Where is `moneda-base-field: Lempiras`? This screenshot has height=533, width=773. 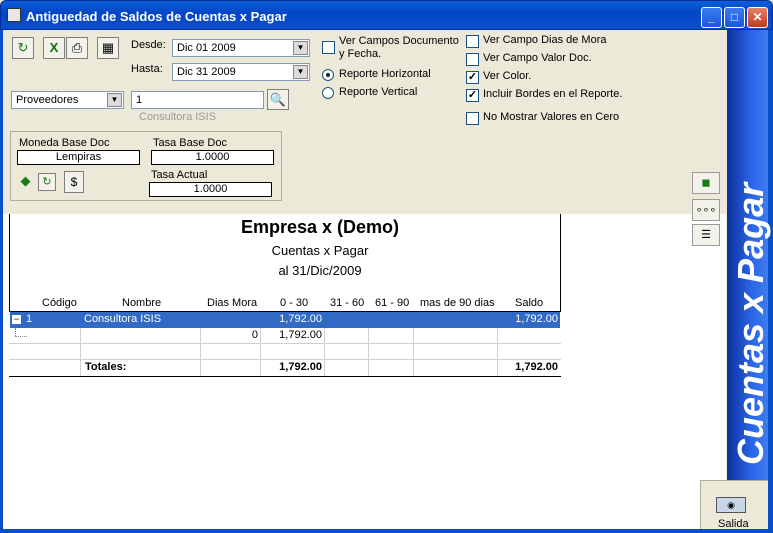 moneda-base-field: Lempiras is located at coordinates (78, 157).